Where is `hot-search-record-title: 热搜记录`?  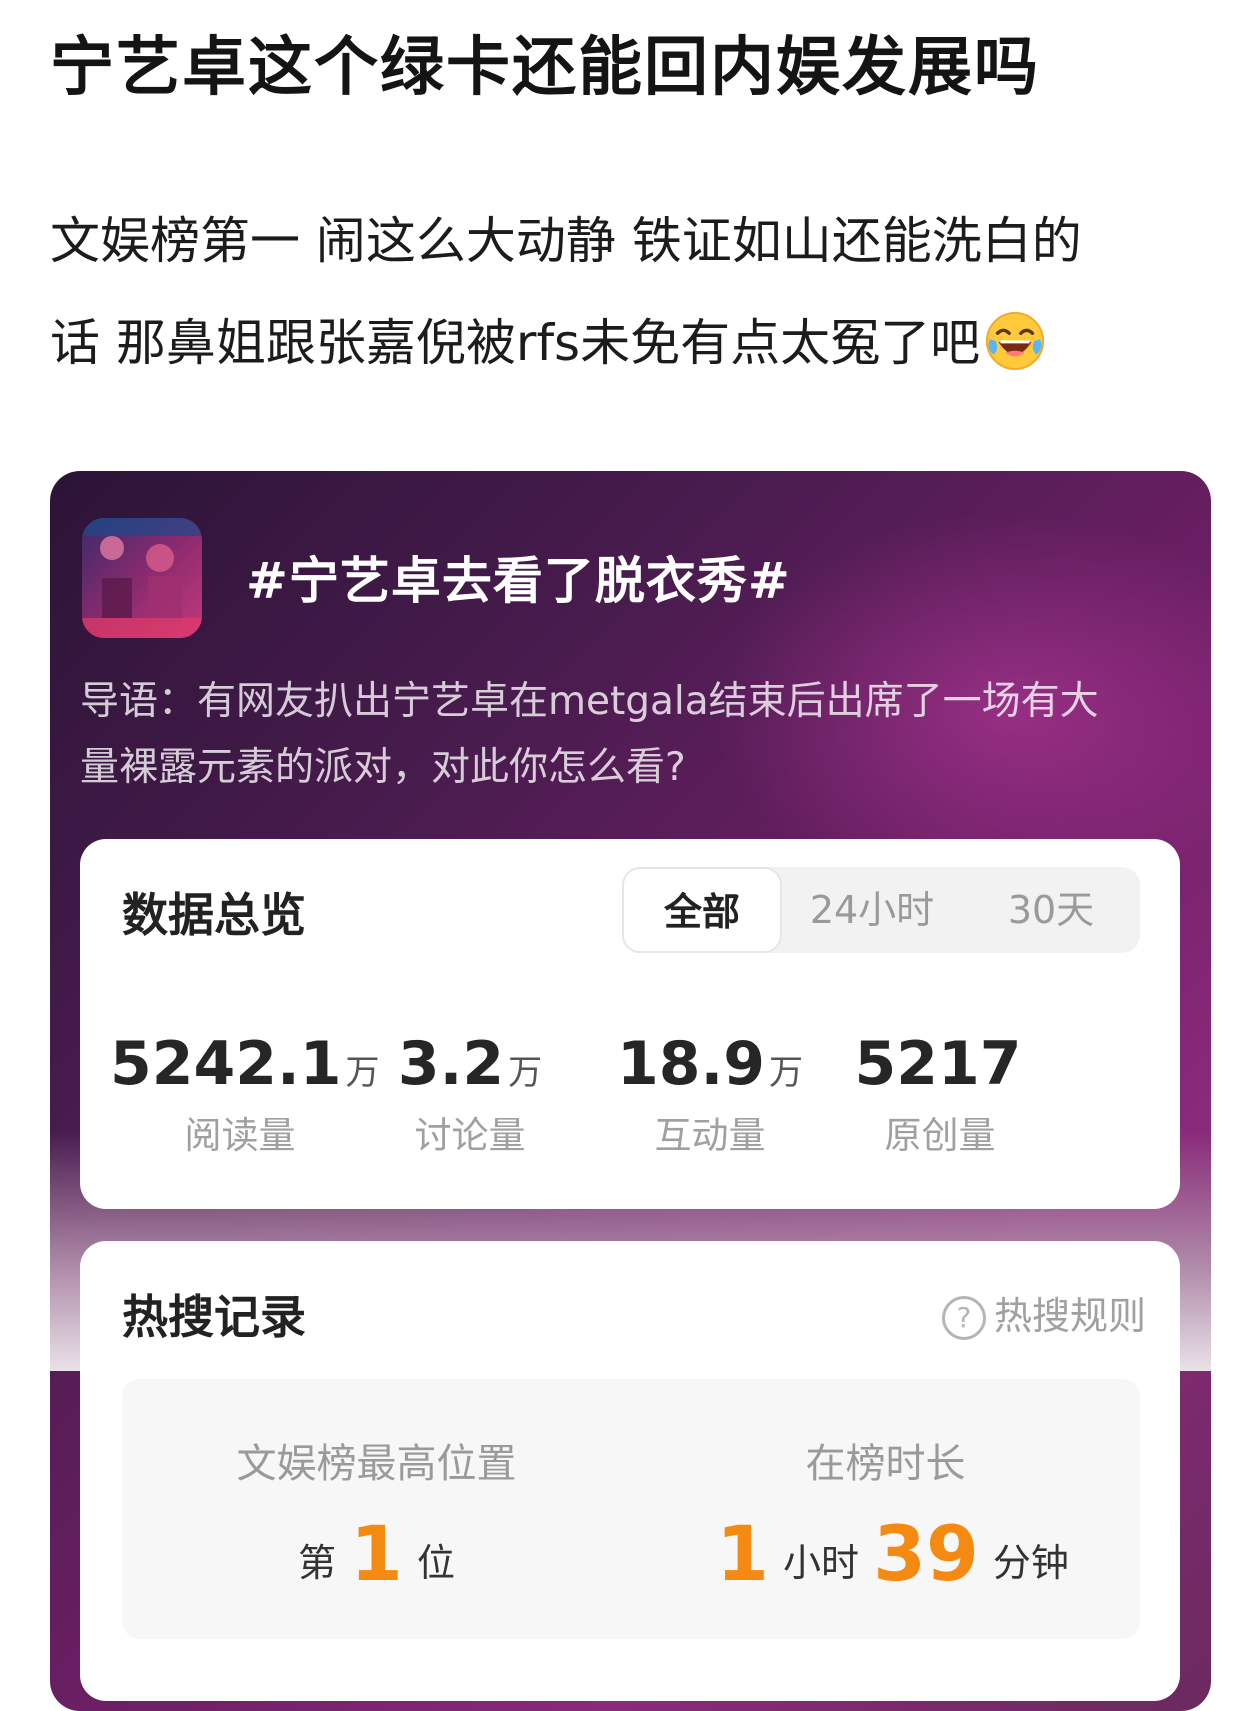
hot-search-record-title: 热搜记录 is located at coordinates (214, 1317).